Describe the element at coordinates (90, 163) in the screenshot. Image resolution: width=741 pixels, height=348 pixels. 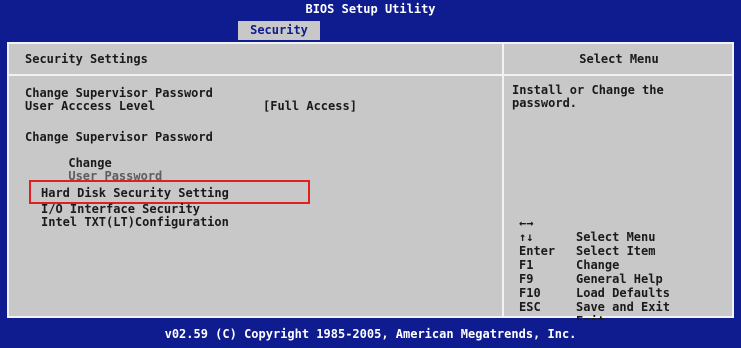
I see `change-user-password-prefix: Change` at that location.